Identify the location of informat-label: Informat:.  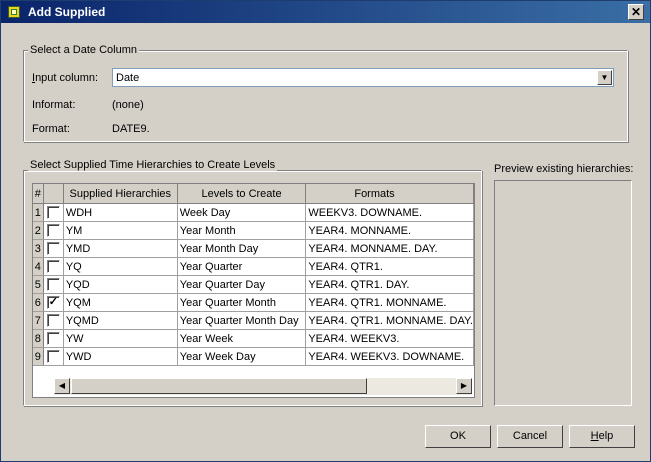
(54, 105).